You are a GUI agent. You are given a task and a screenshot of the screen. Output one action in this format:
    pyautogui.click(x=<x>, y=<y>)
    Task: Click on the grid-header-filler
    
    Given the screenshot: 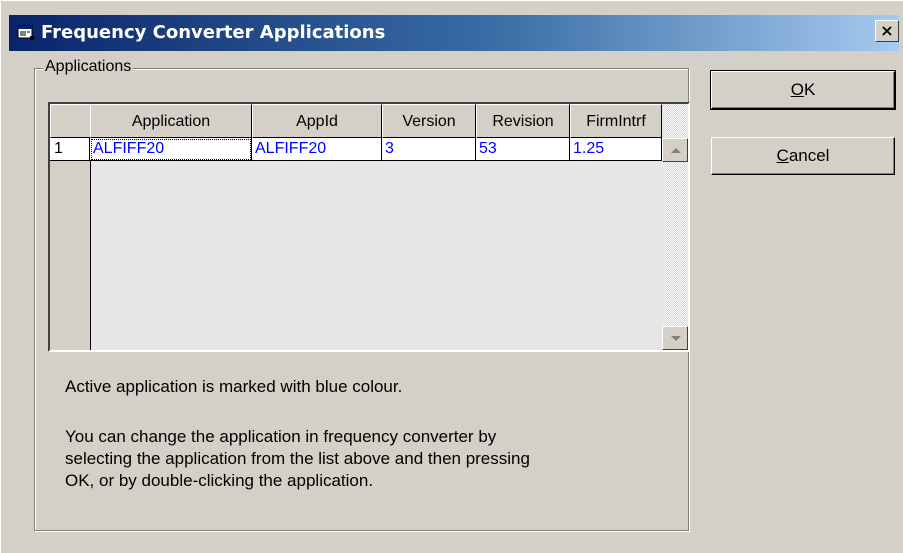 What is the action you would take?
    pyautogui.click(x=675, y=121)
    